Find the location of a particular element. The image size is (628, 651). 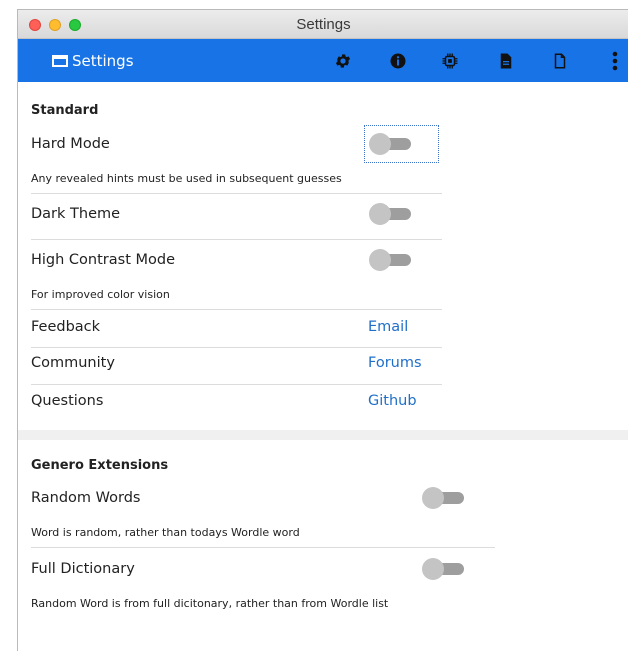

random-words-label: Random Words is located at coordinates (86, 498).